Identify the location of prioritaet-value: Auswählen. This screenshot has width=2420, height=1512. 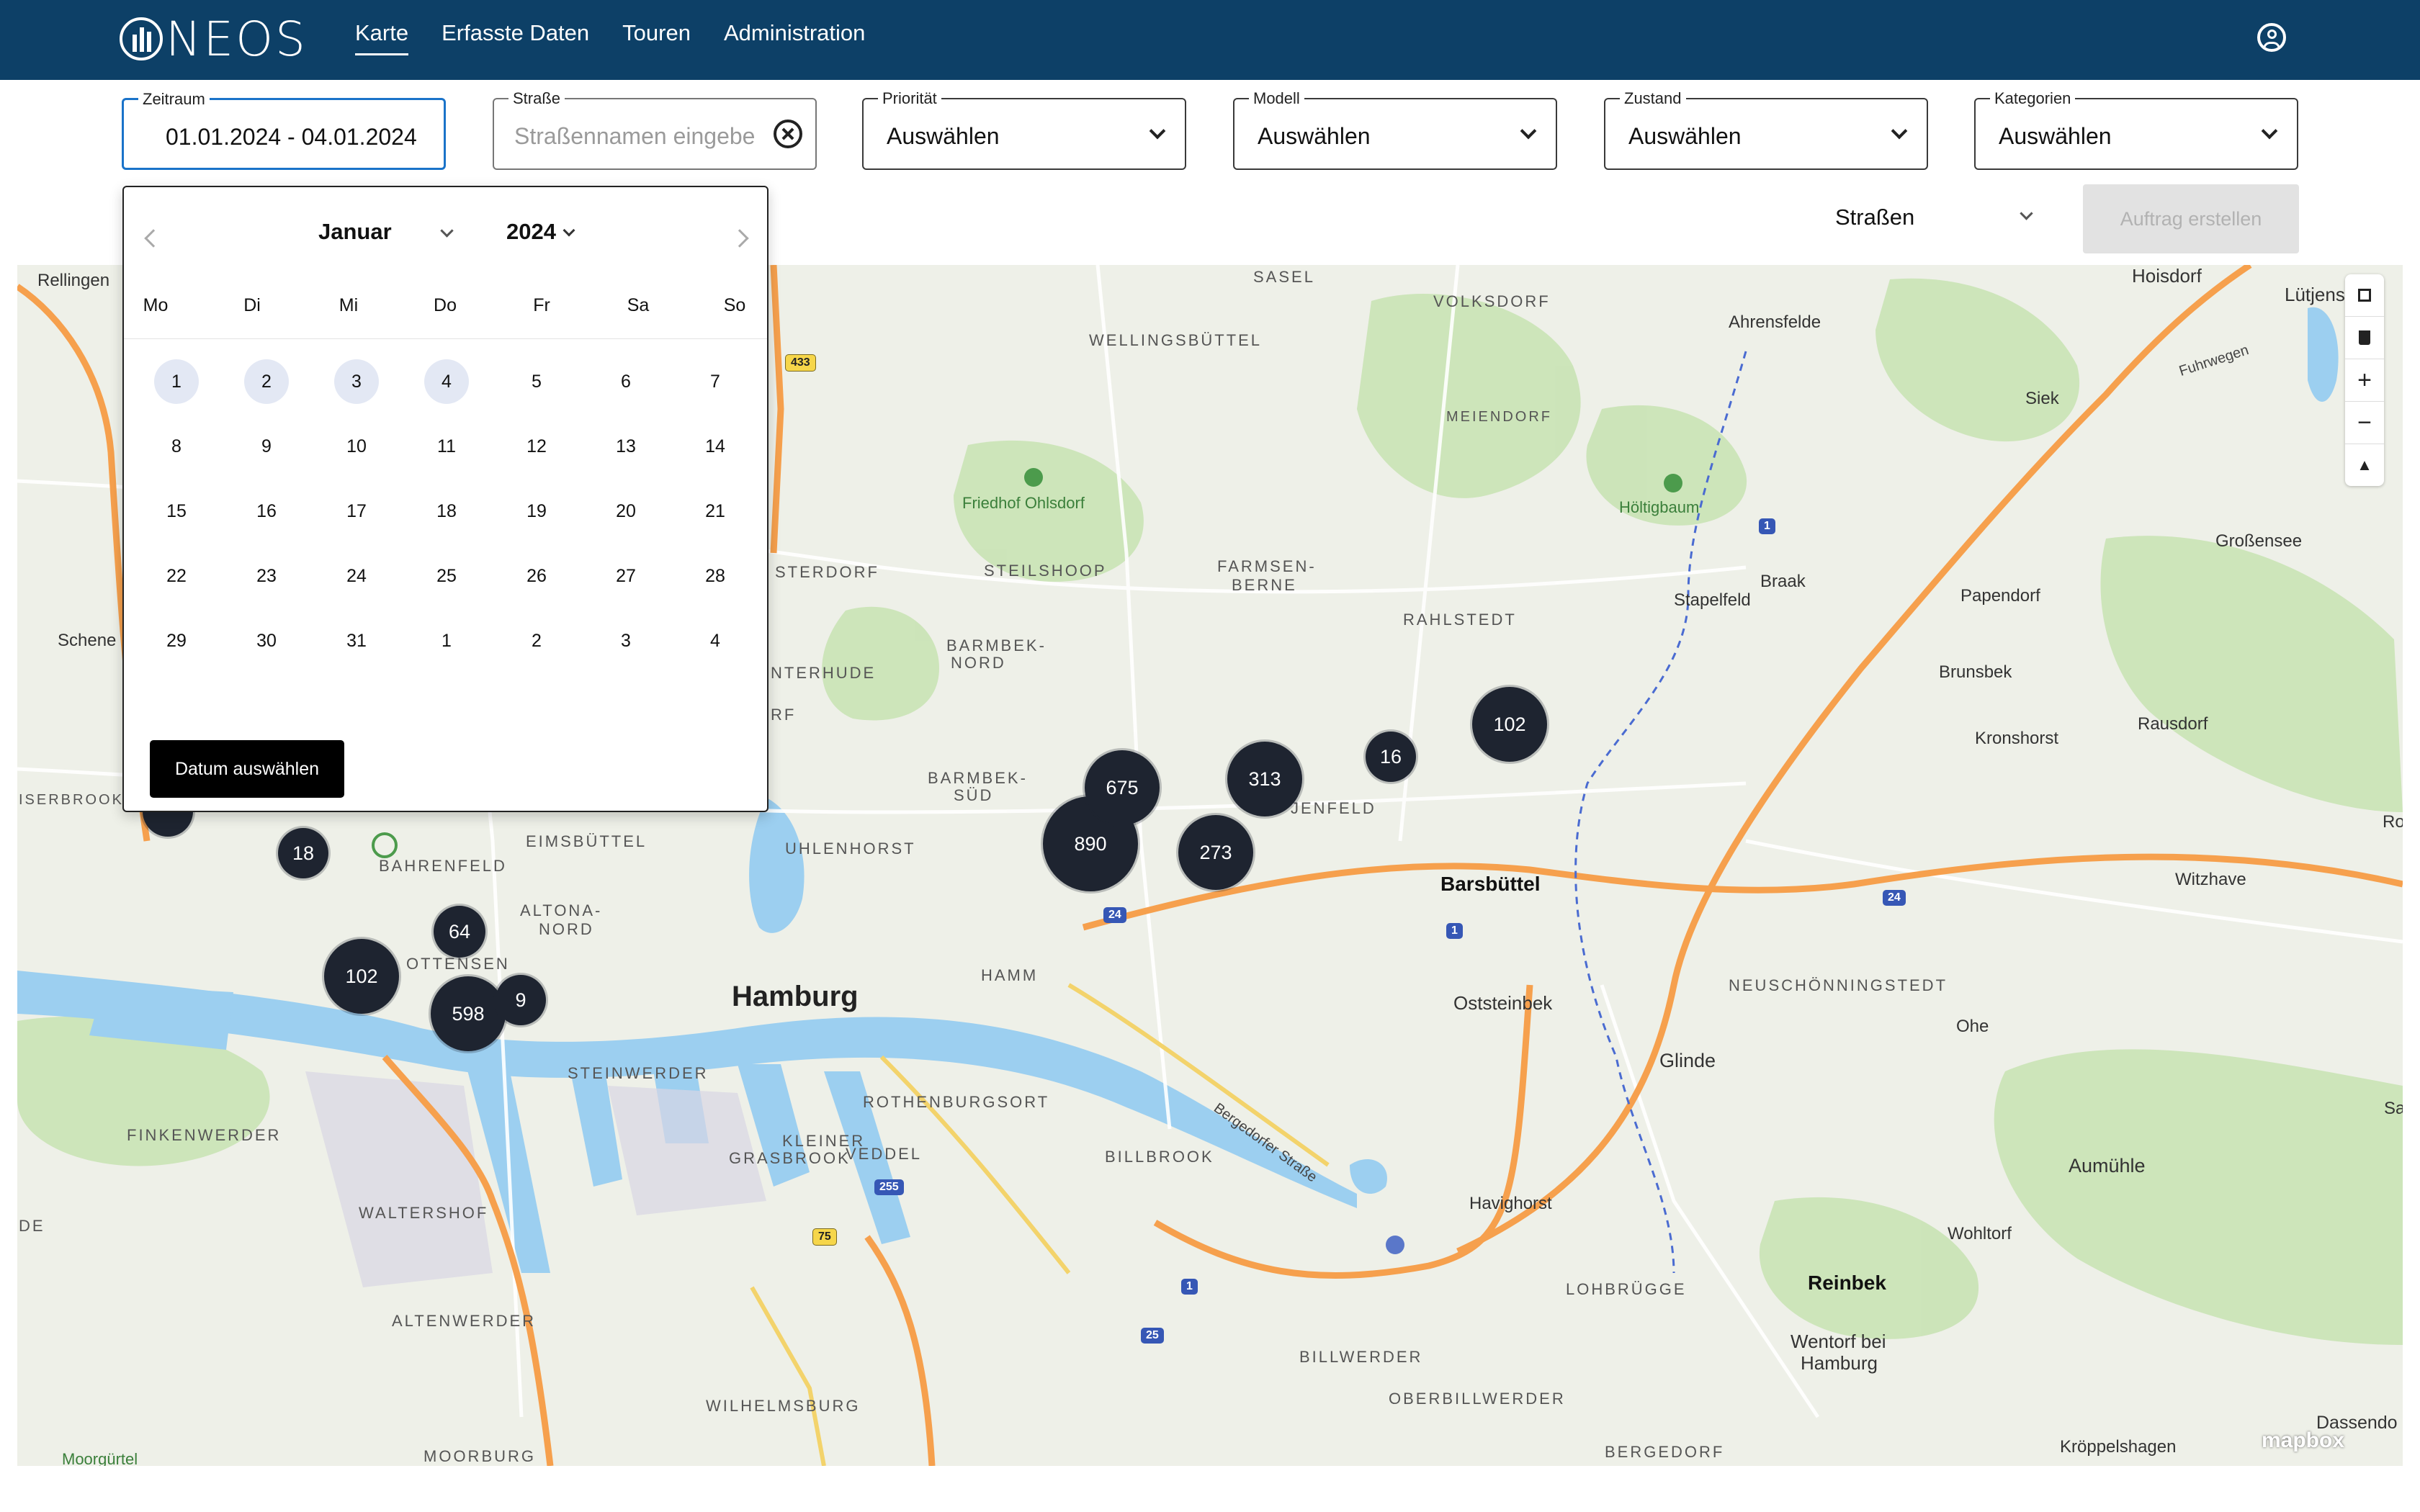
(944, 136).